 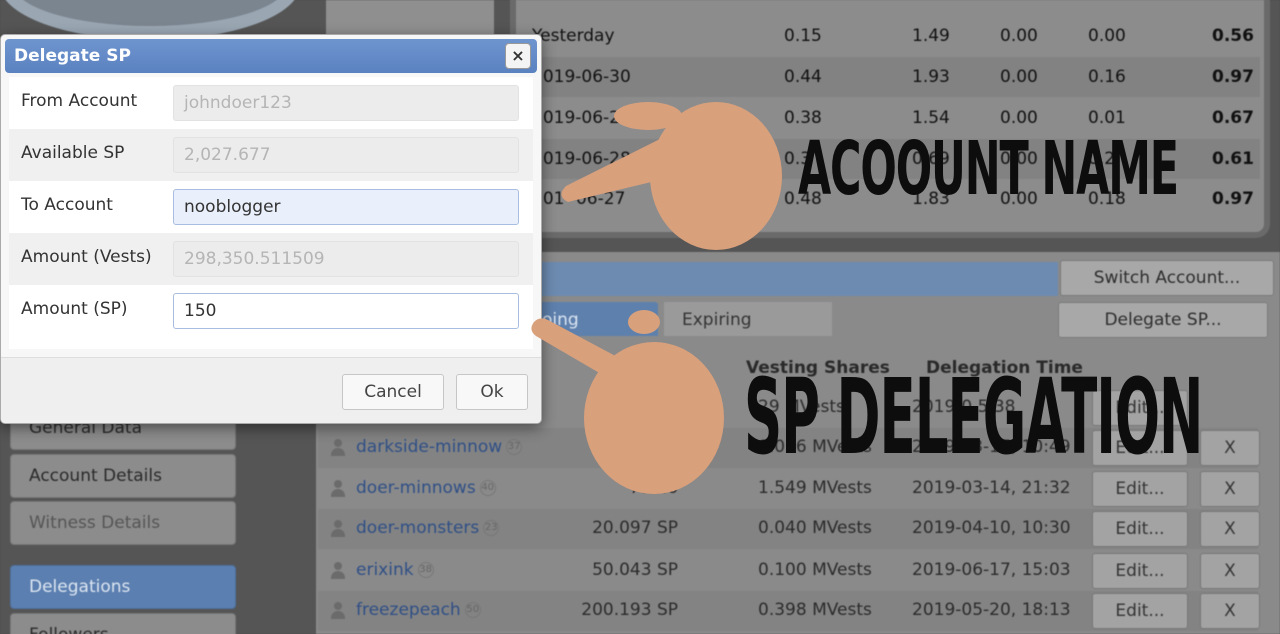 I want to click on stats-total: 0.61, so click(x=1233, y=159).